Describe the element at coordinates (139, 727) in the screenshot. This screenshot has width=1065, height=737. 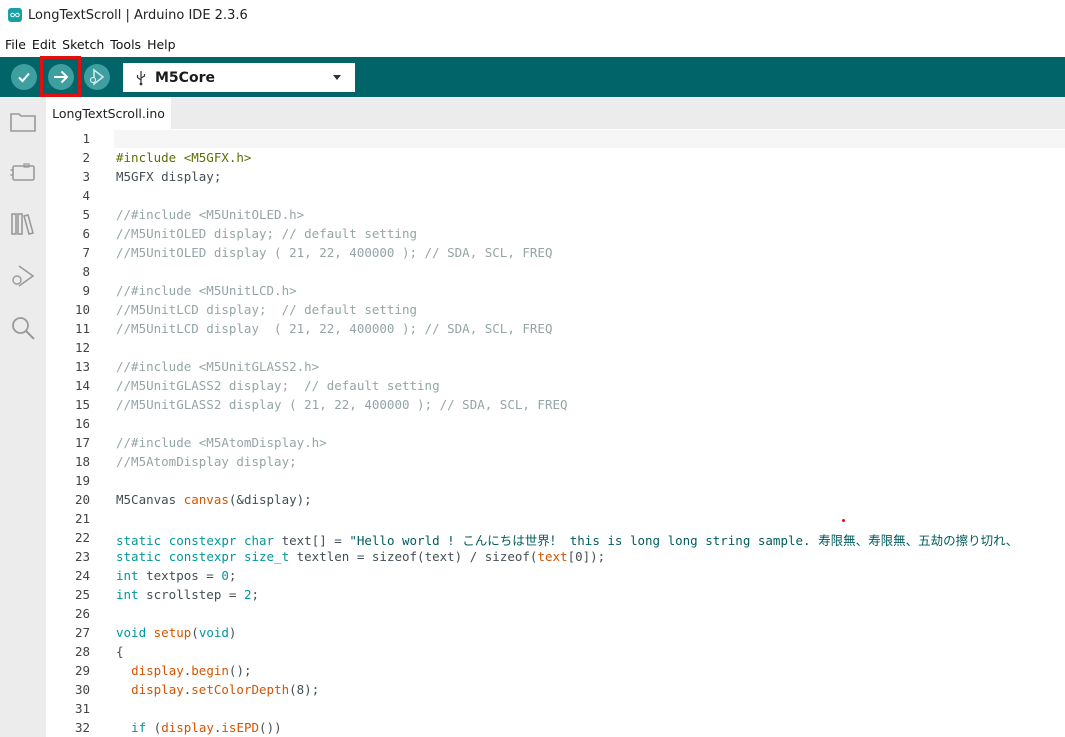
I see `code-token: if` at that location.